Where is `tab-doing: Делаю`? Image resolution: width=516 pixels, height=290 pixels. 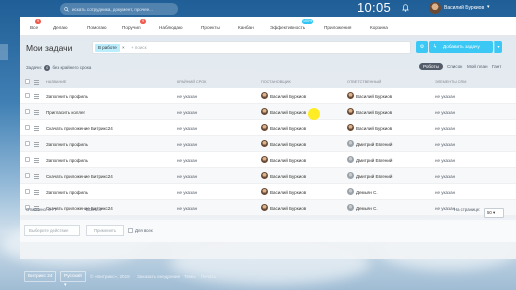 tab-doing: Делаю is located at coordinates (60, 27).